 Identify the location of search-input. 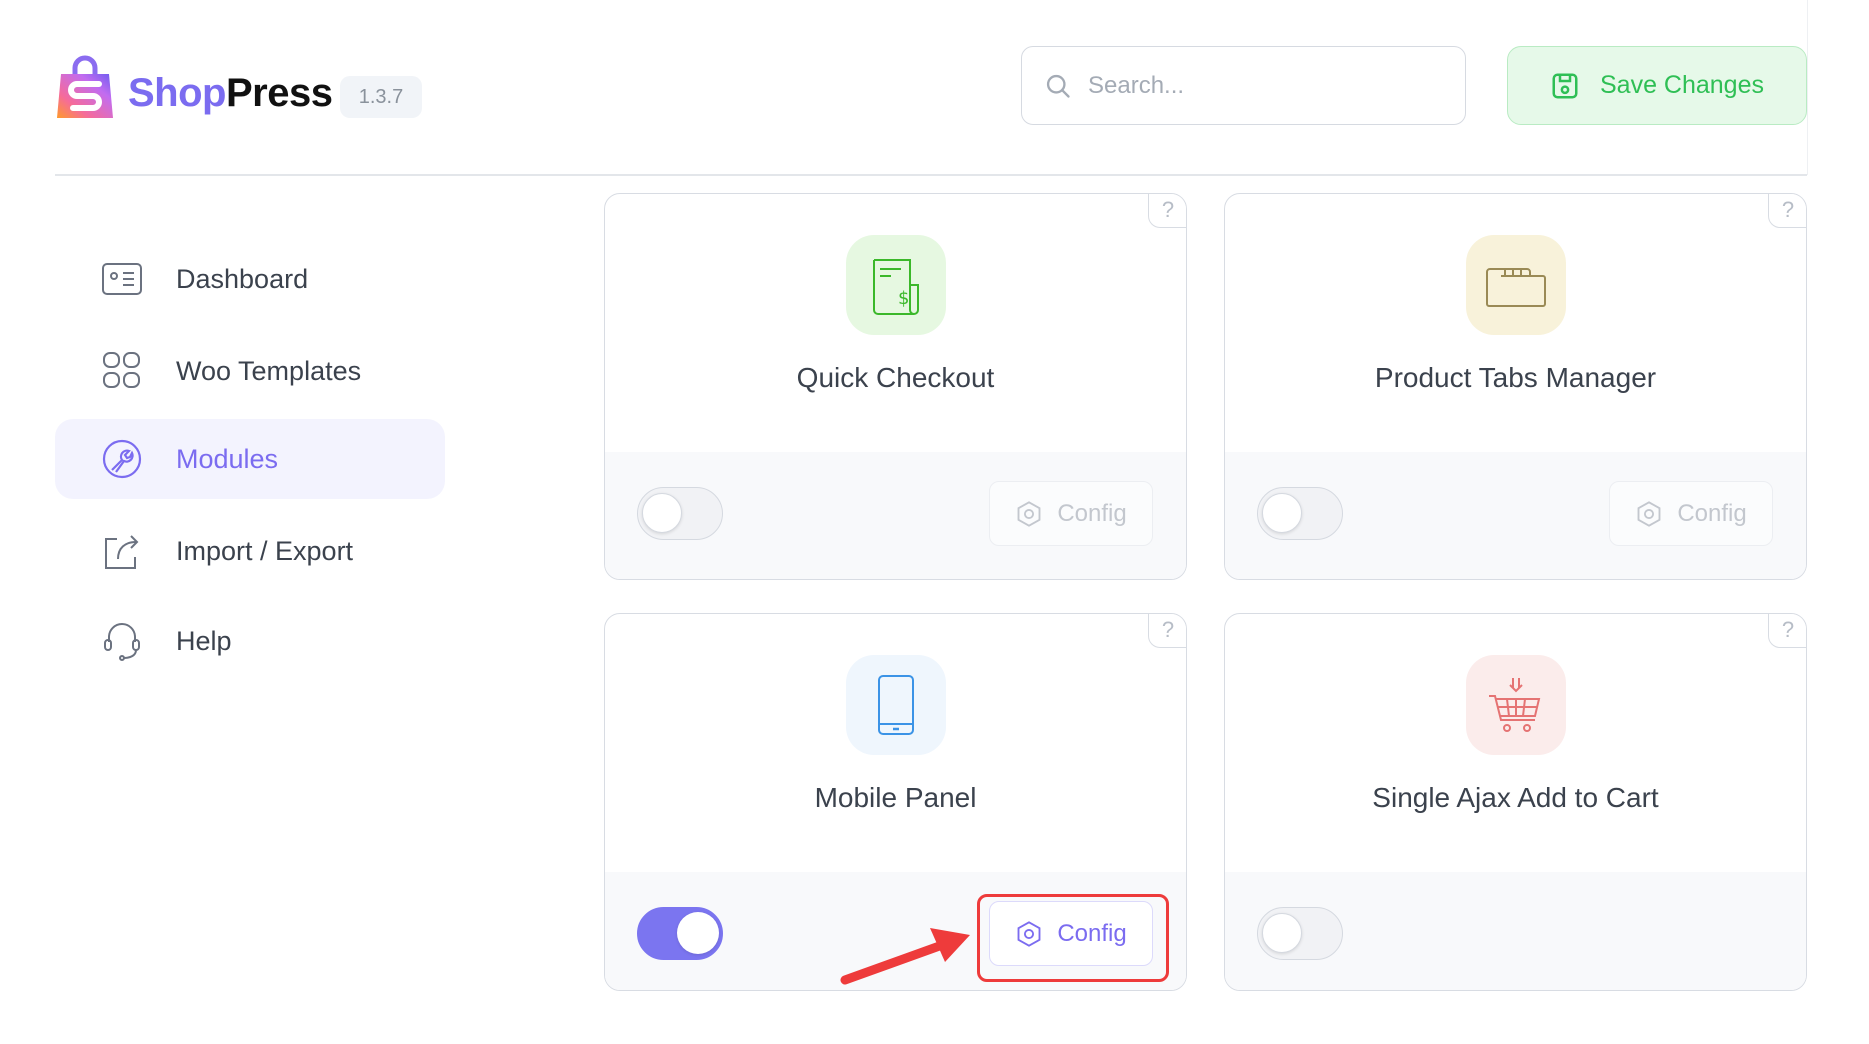
(1268, 85).